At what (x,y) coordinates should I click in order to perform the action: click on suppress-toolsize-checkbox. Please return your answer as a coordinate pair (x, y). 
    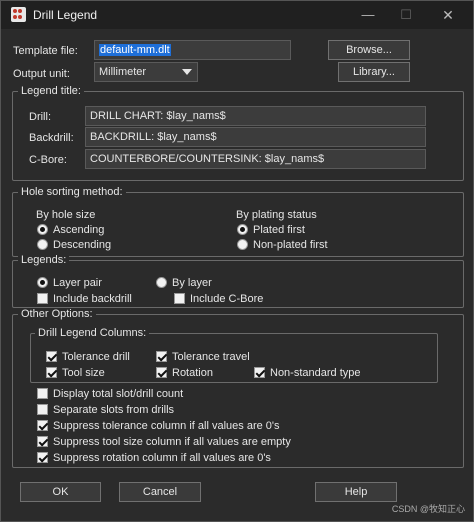
    Looking at the image, I should click on (42, 441).